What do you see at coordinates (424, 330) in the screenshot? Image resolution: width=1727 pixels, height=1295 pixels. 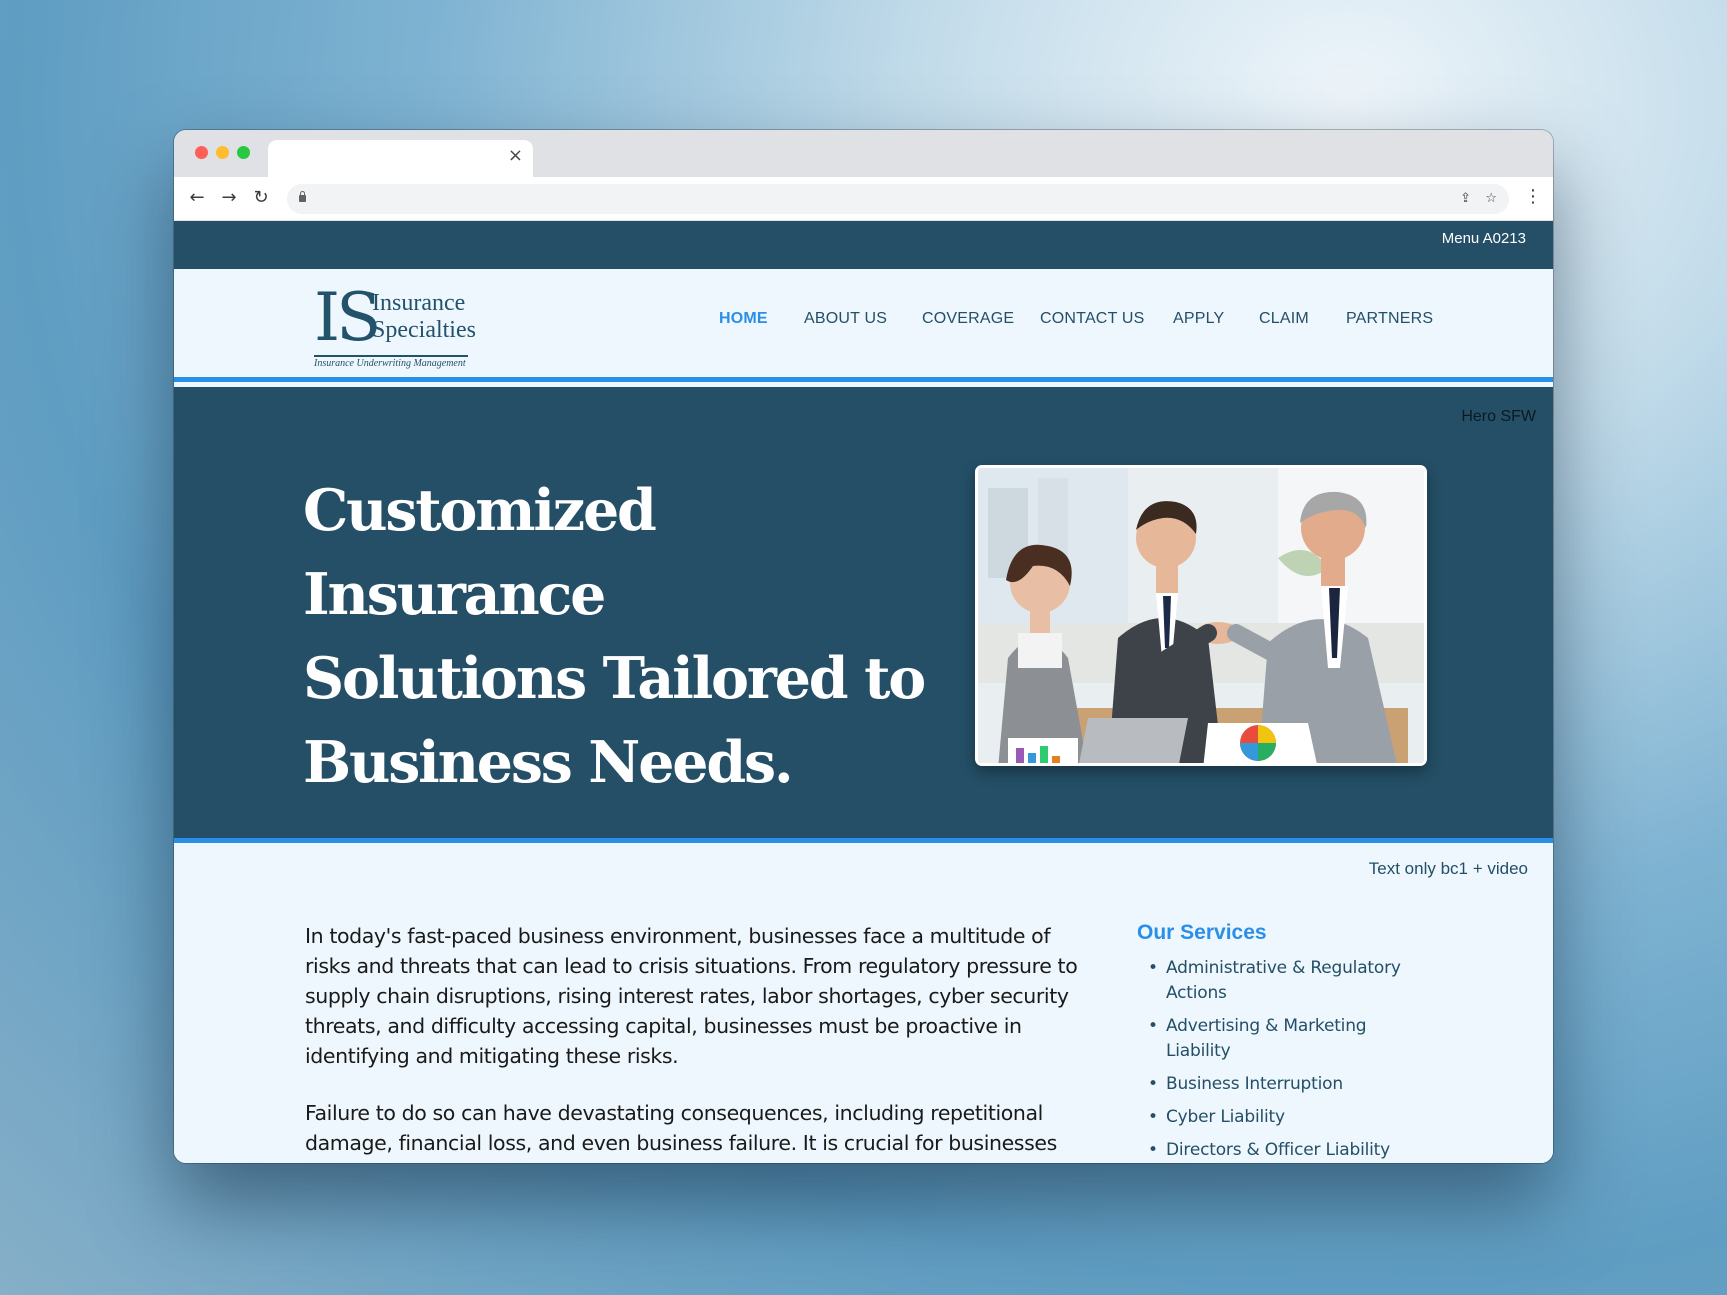 I see `logo-line-2: Specialties` at bounding box center [424, 330].